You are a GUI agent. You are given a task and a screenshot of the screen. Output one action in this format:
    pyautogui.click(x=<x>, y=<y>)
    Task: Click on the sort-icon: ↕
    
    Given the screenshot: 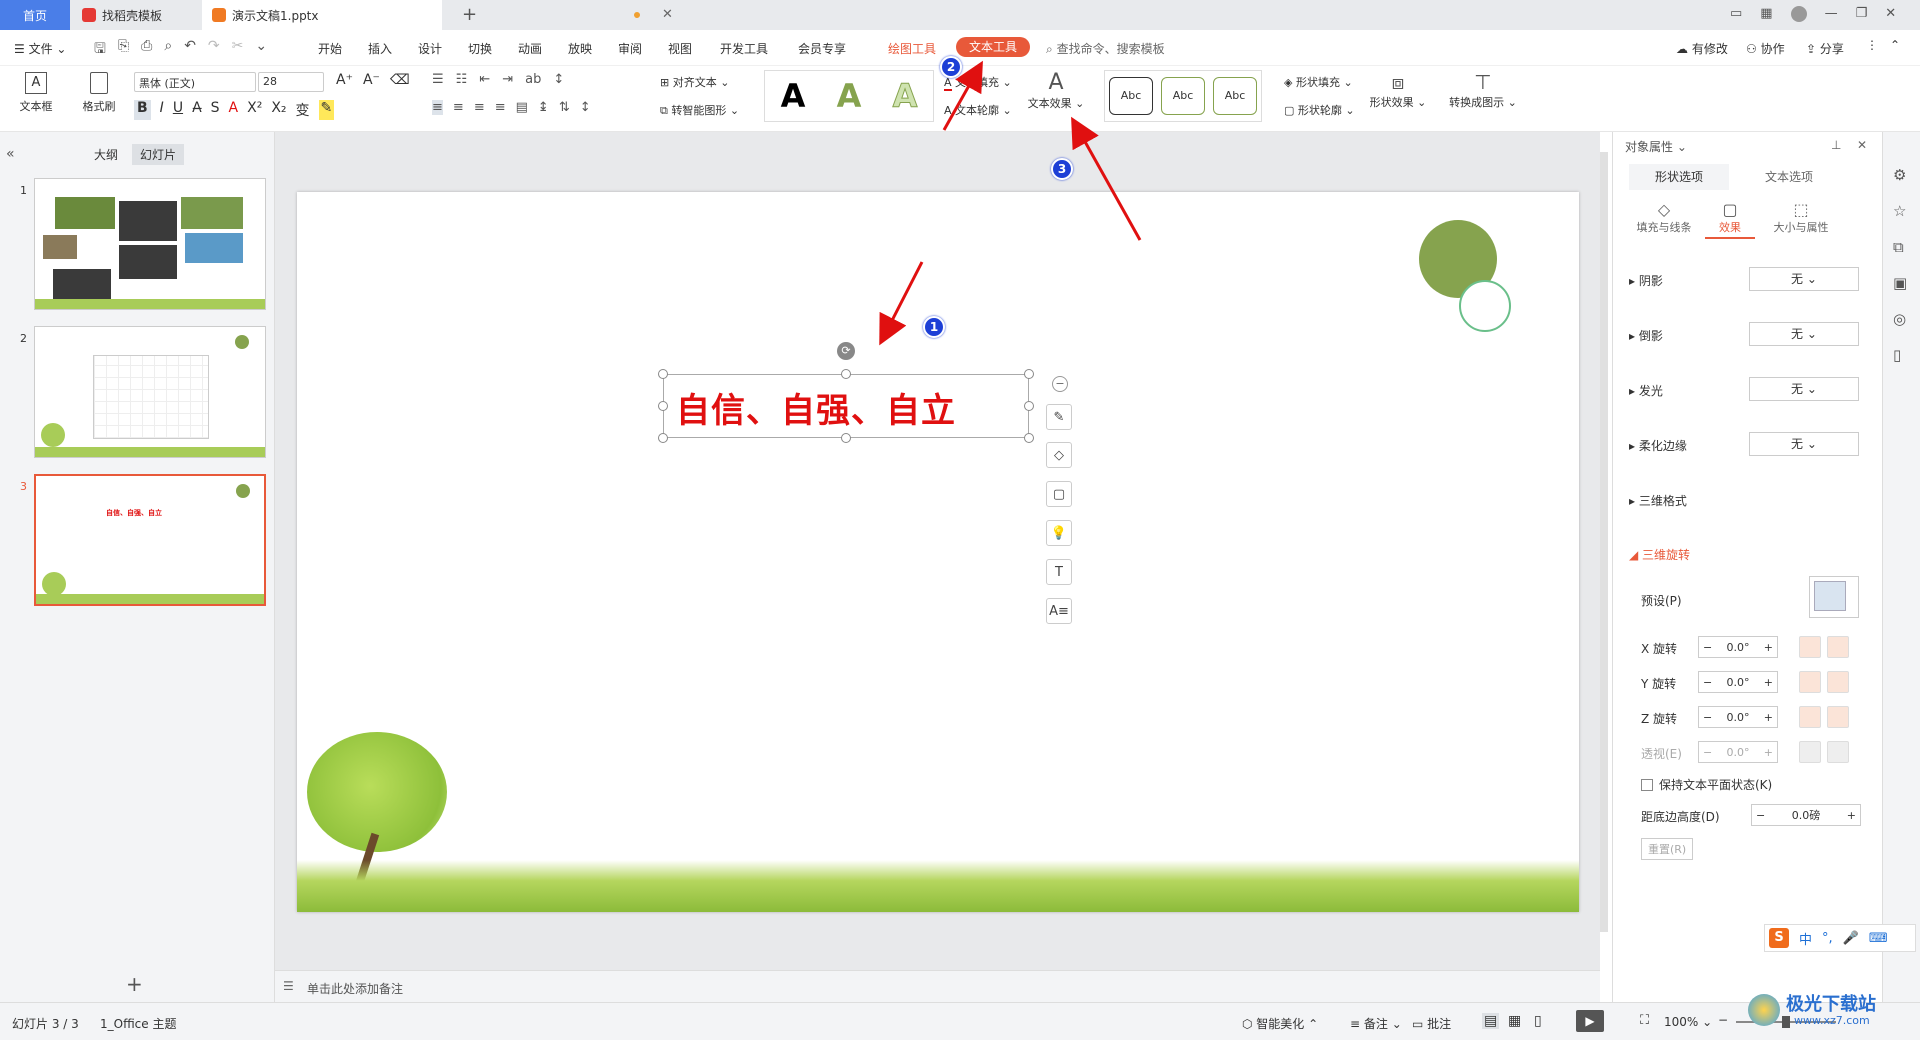 What is the action you would take?
    pyautogui.click(x=558, y=79)
    